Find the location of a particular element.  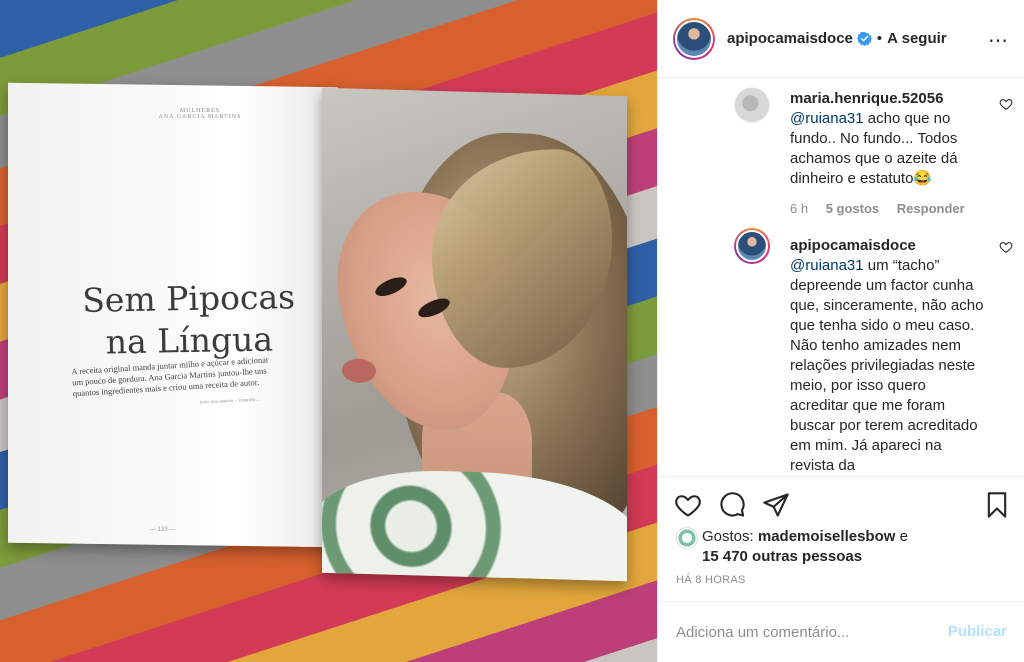

magazine-page-number: — 123 — is located at coordinates (163, 530).